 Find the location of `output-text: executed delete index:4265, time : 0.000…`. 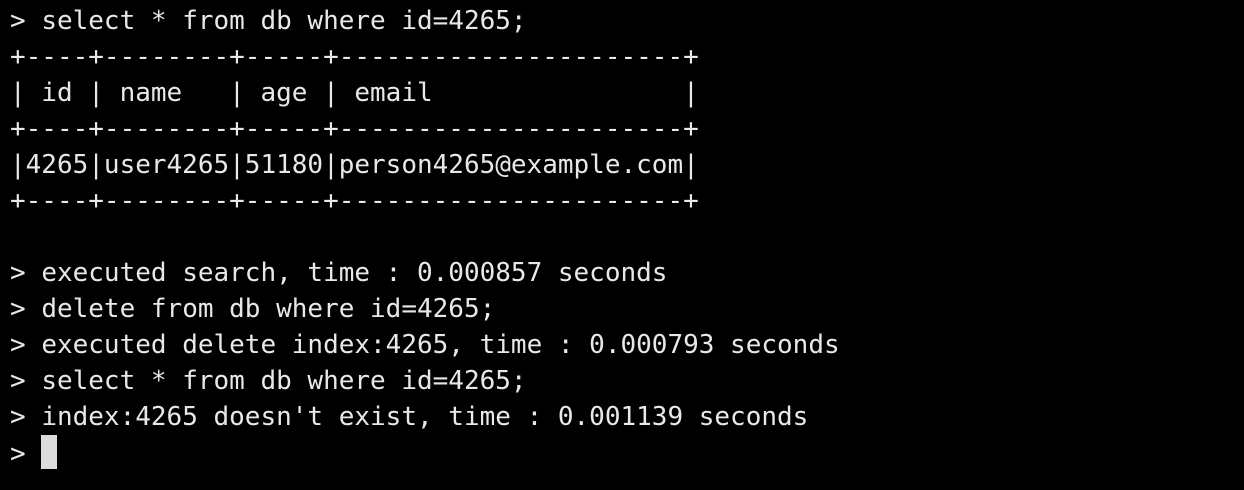

output-text: executed delete index:4265, time : 0.000… is located at coordinates (440, 345).